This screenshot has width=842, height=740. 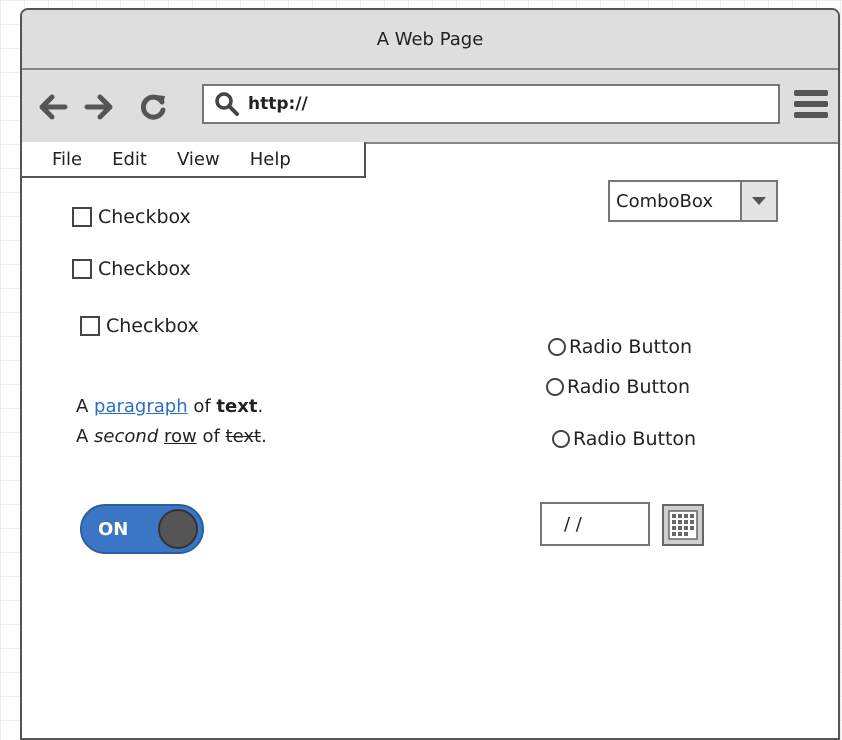 I want to click on url-input, so click(x=488, y=104).